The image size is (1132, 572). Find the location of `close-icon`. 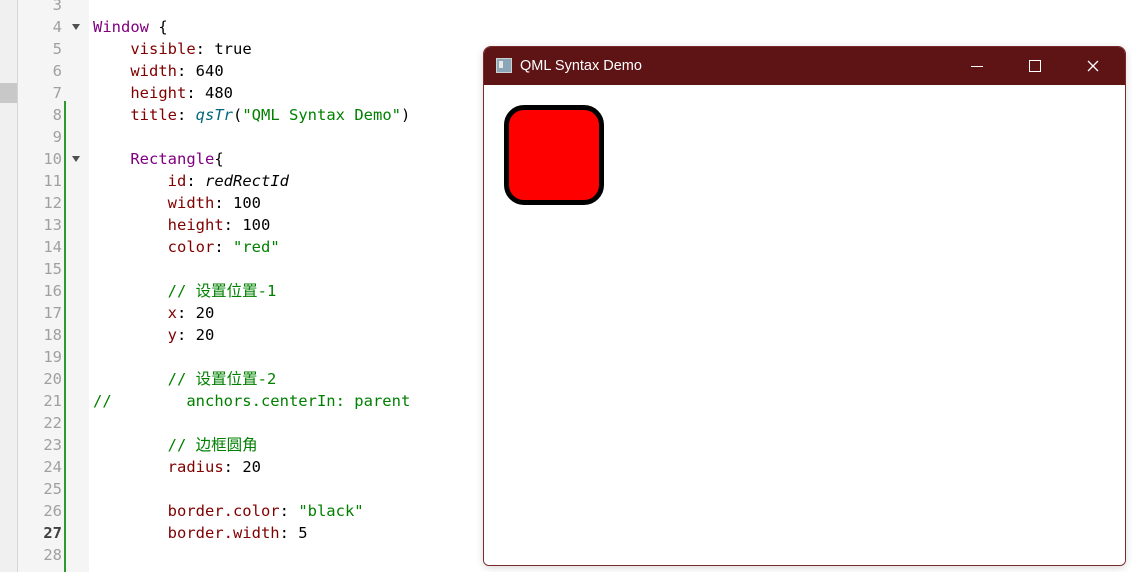

close-icon is located at coordinates (1093, 66).